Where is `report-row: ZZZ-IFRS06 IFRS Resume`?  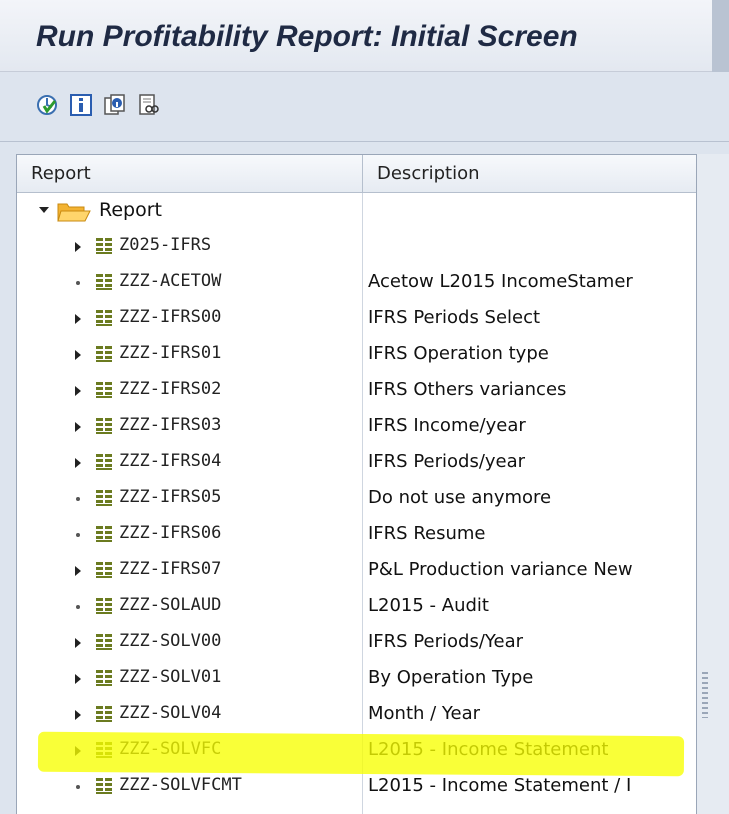 report-row: ZZZ-IFRS06 IFRS Resume is located at coordinates (356, 535).